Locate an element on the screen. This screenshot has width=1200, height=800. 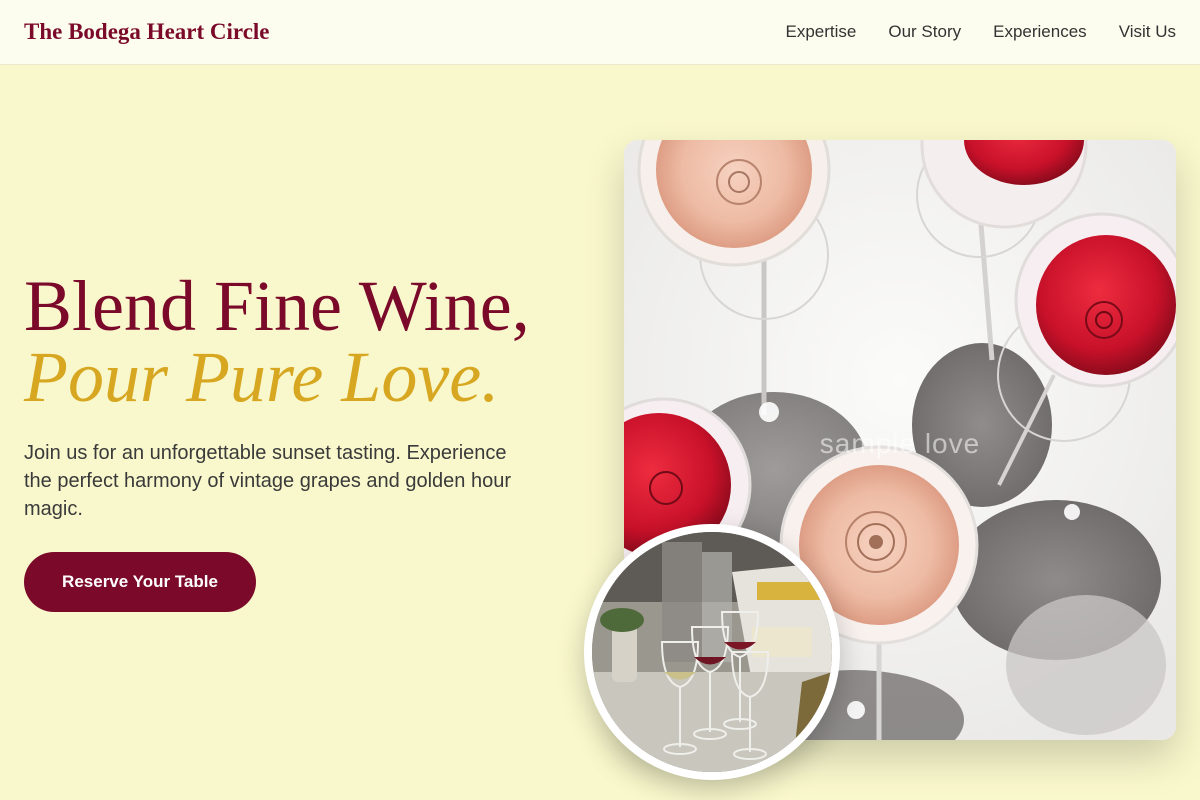
nav-link-experiences: Experiences is located at coordinates (1040, 32).